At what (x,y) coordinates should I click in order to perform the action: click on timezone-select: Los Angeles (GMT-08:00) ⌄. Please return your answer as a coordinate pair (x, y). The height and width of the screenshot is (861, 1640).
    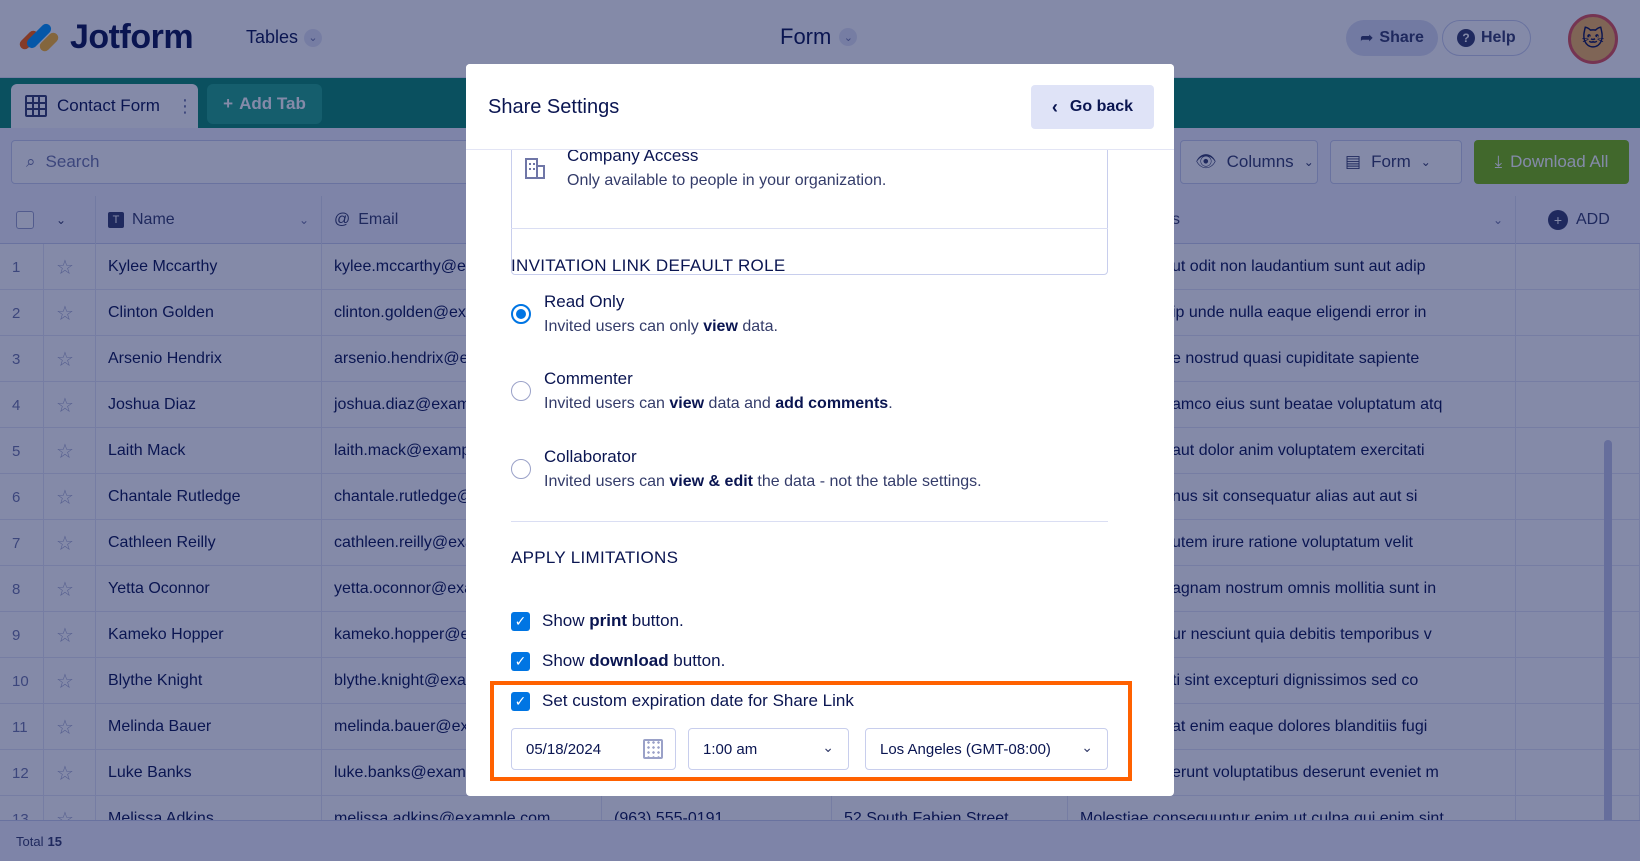
    Looking at the image, I should click on (986, 749).